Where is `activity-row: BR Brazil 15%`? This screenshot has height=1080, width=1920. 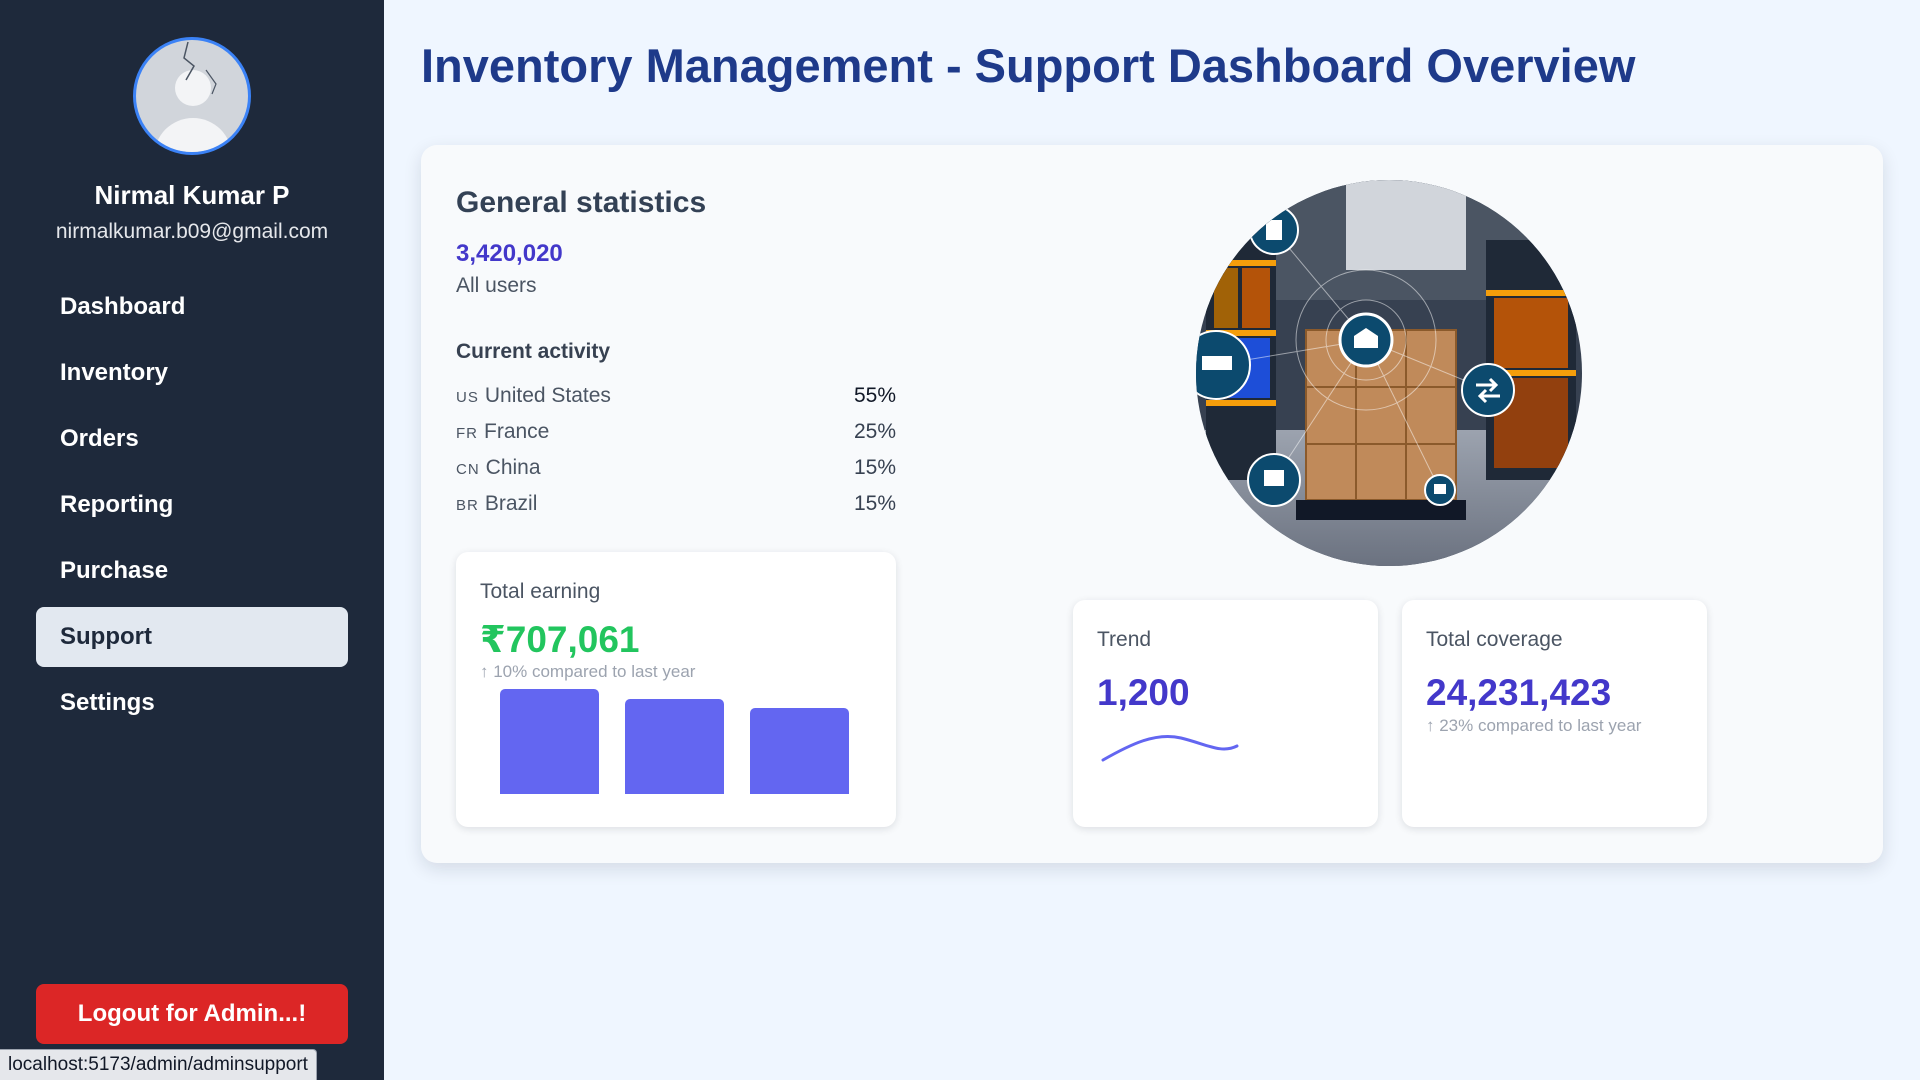
activity-row: BR Brazil 15% is located at coordinates (676, 504).